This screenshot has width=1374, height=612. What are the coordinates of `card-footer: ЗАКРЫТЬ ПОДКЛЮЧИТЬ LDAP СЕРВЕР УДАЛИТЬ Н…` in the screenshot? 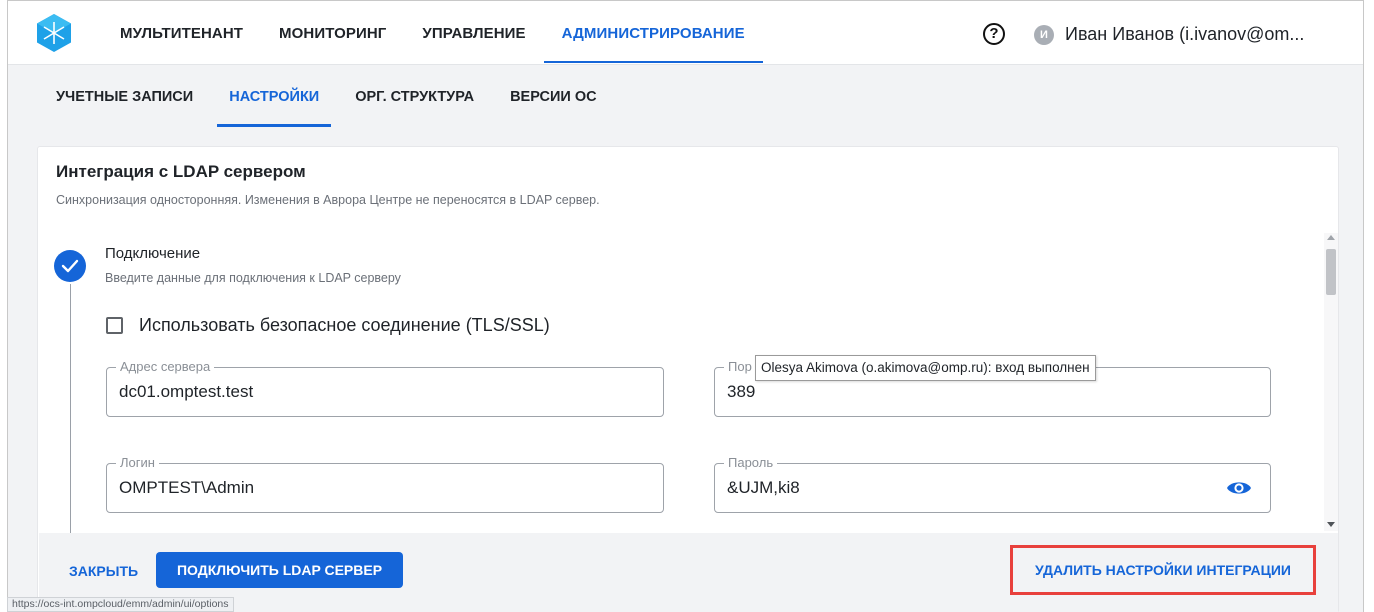 It's located at (688, 572).